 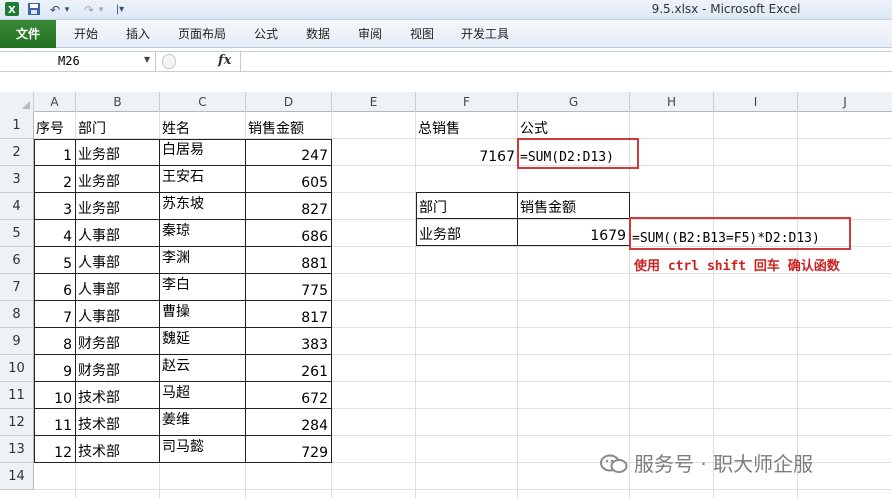 What do you see at coordinates (55, 179) in the screenshot?
I see `table-cell-seq: 2` at bounding box center [55, 179].